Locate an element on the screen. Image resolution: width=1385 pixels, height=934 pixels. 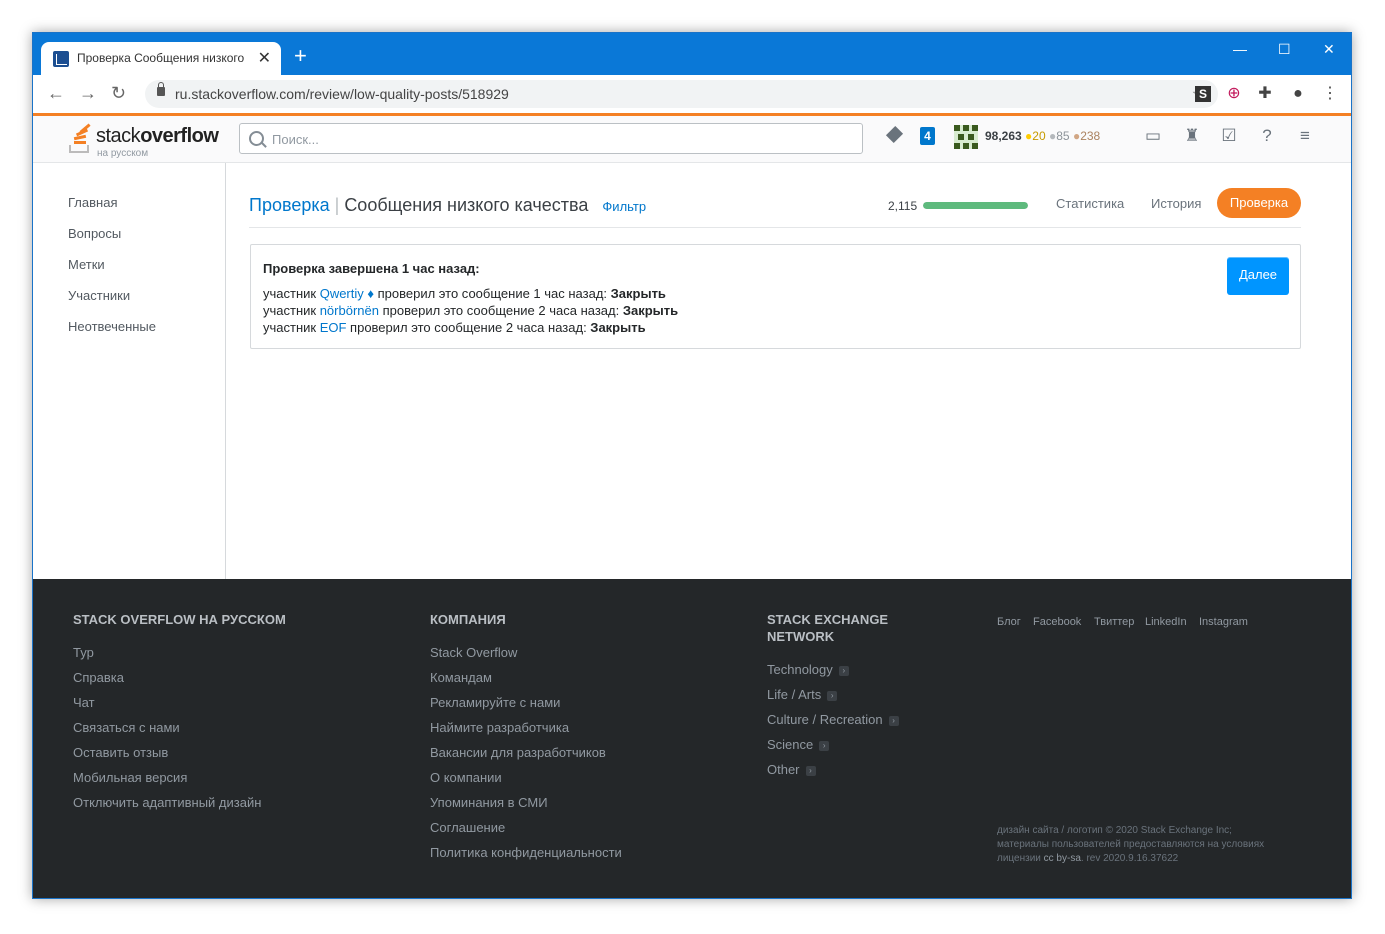
reviewer-link: Qwertiy ♦ is located at coordinates (347, 293).